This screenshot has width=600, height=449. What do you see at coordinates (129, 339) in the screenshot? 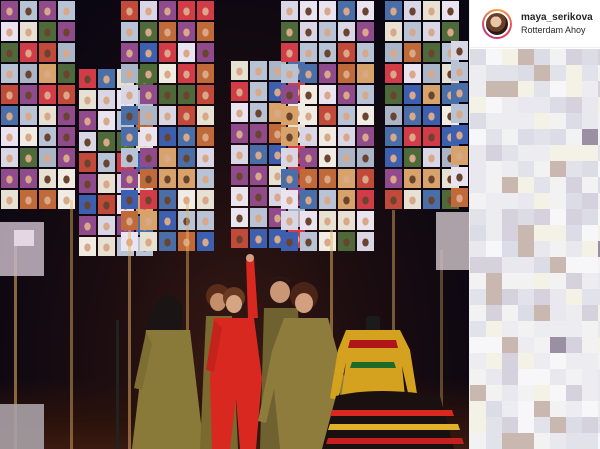
I see `light-beam` at bounding box center [129, 339].